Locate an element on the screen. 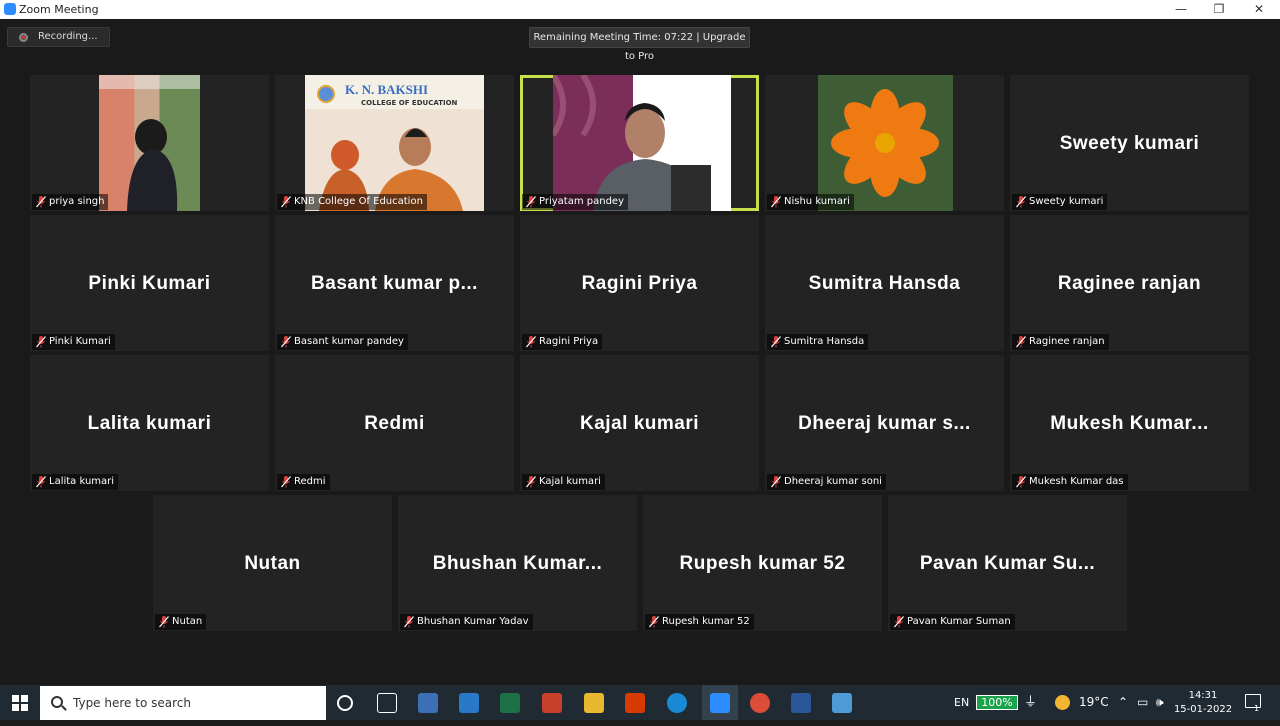  participant-tile: Dheeraj kumar s... Dheeraj kumar soni is located at coordinates (884, 423).